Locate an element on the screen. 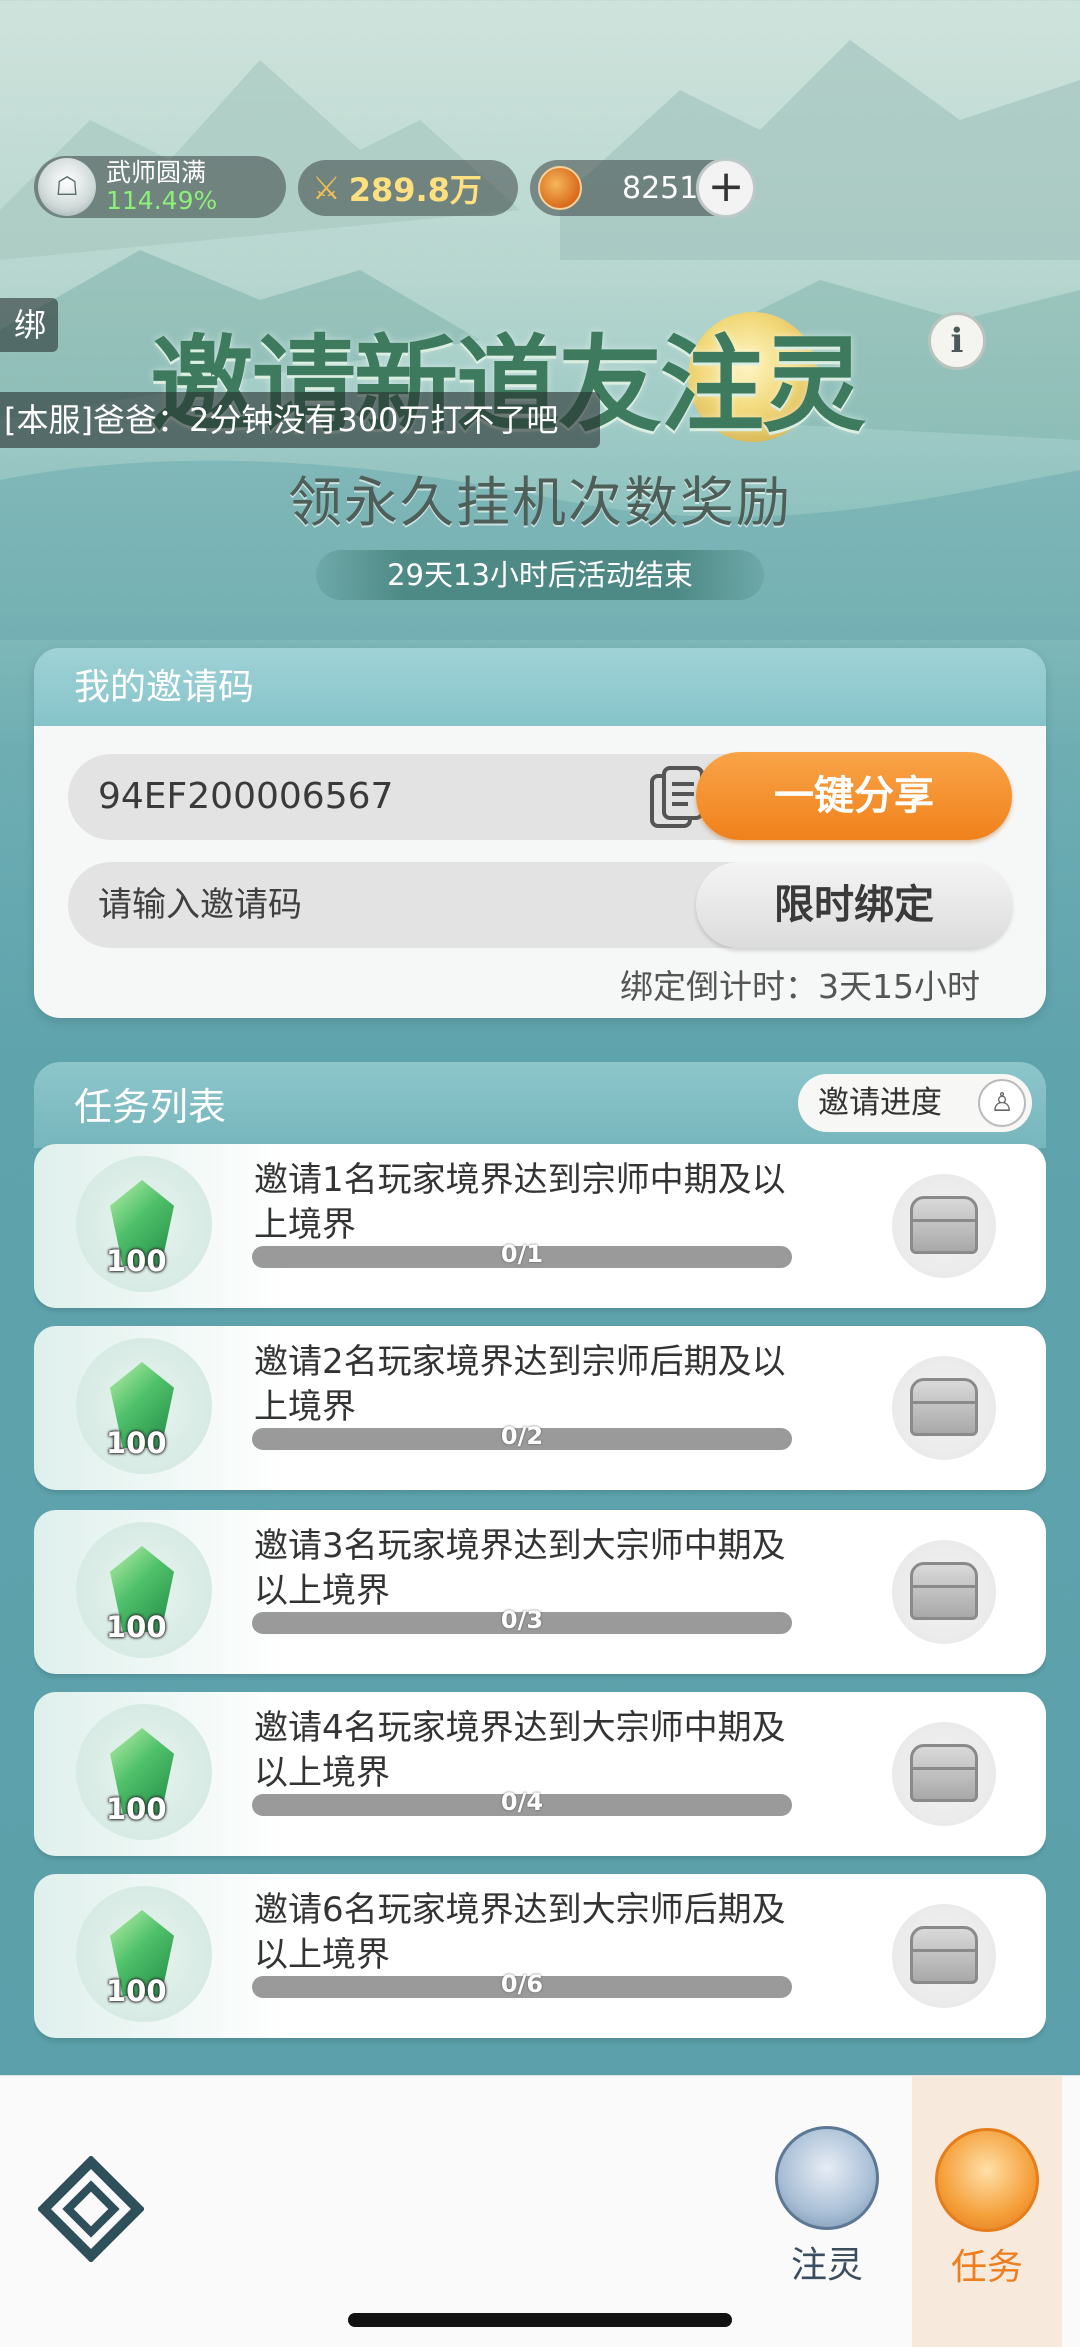 Image resolution: width=1080 pixels, height=2347 pixels. task-progress-text: 0/4 is located at coordinates (522, 1802).